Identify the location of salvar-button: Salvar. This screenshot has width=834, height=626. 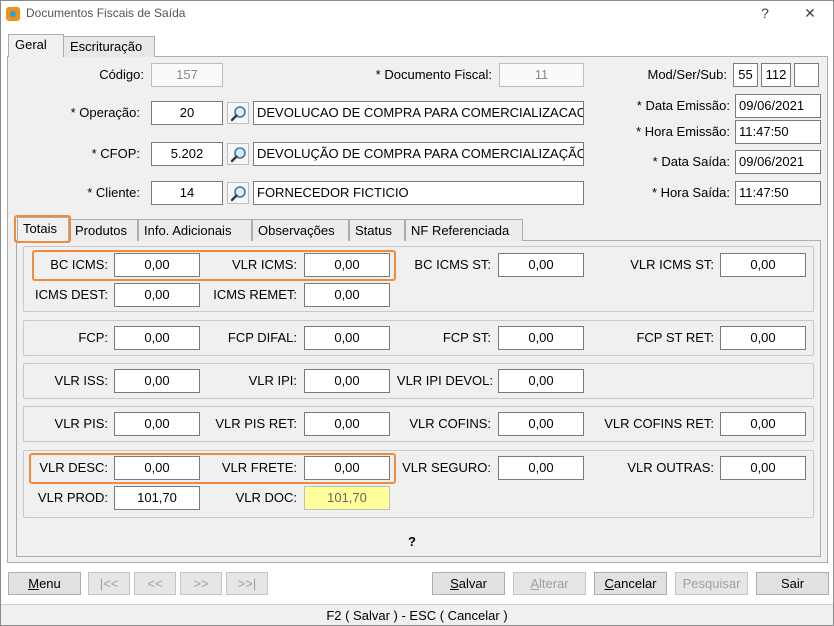
(468, 583).